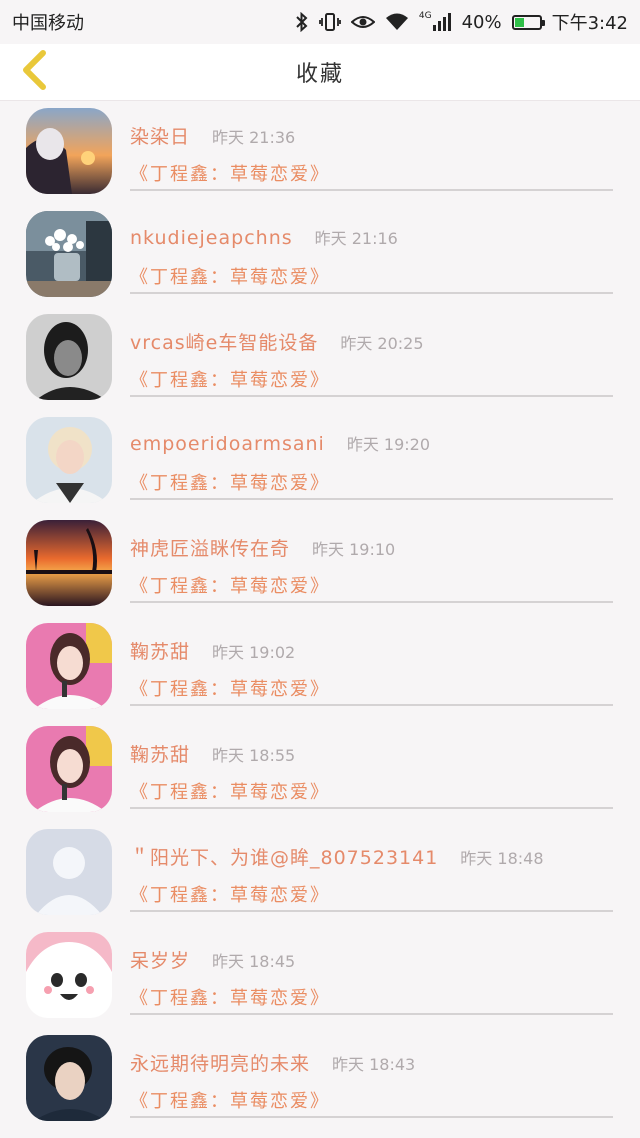  What do you see at coordinates (220, 1064) in the screenshot?
I see `user-name: 永远期待明亮的未来` at bounding box center [220, 1064].